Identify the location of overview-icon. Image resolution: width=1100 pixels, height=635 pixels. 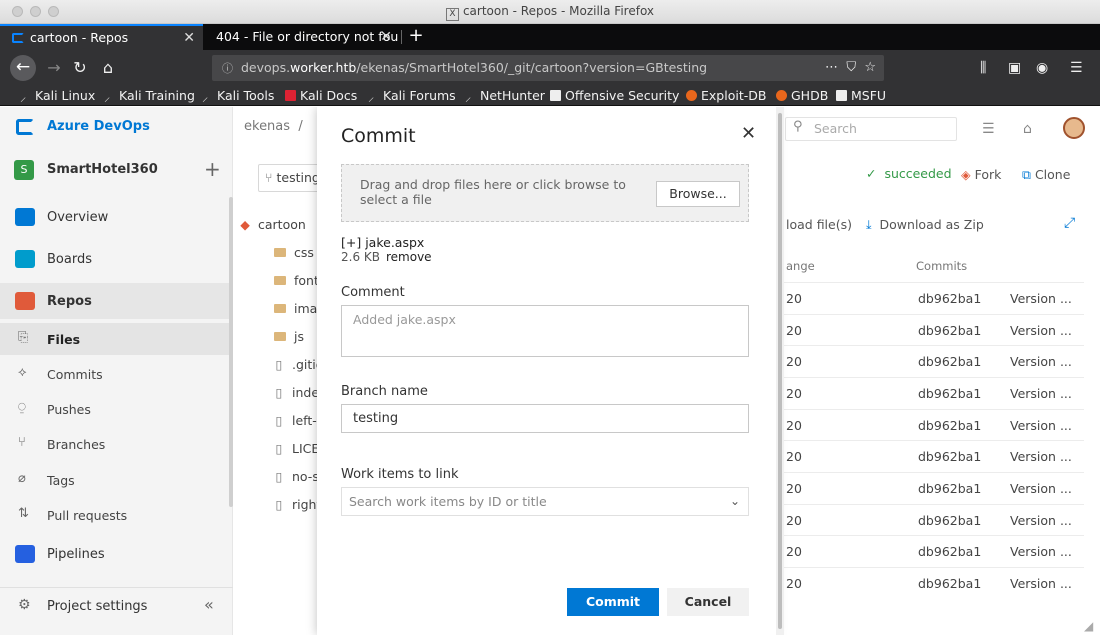
(25, 217).